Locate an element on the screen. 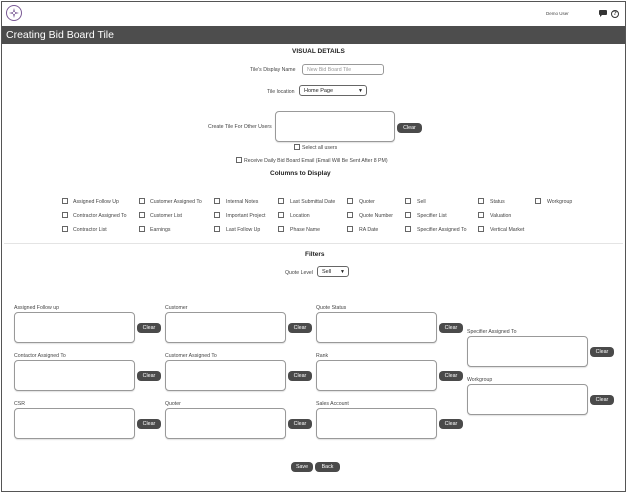  top-bar: Demo User ? is located at coordinates (313, 14).